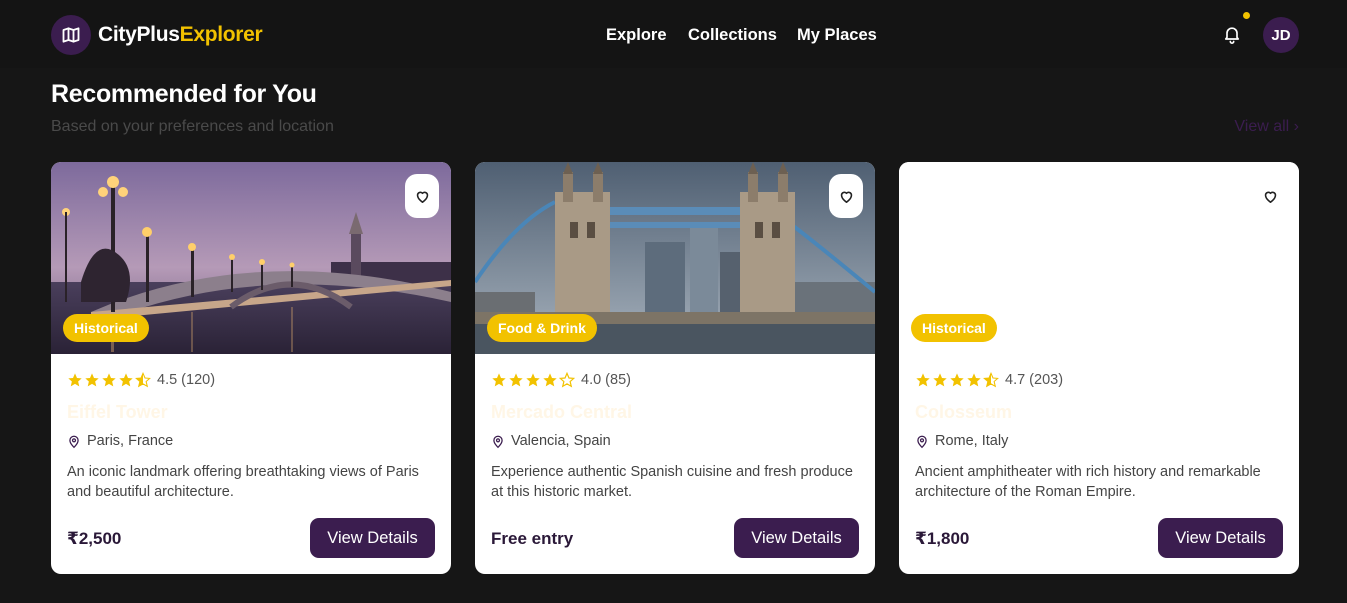 The width and height of the screenshot is (1347, 603). I want to click on price: ₹2,500, so click(94, 538).